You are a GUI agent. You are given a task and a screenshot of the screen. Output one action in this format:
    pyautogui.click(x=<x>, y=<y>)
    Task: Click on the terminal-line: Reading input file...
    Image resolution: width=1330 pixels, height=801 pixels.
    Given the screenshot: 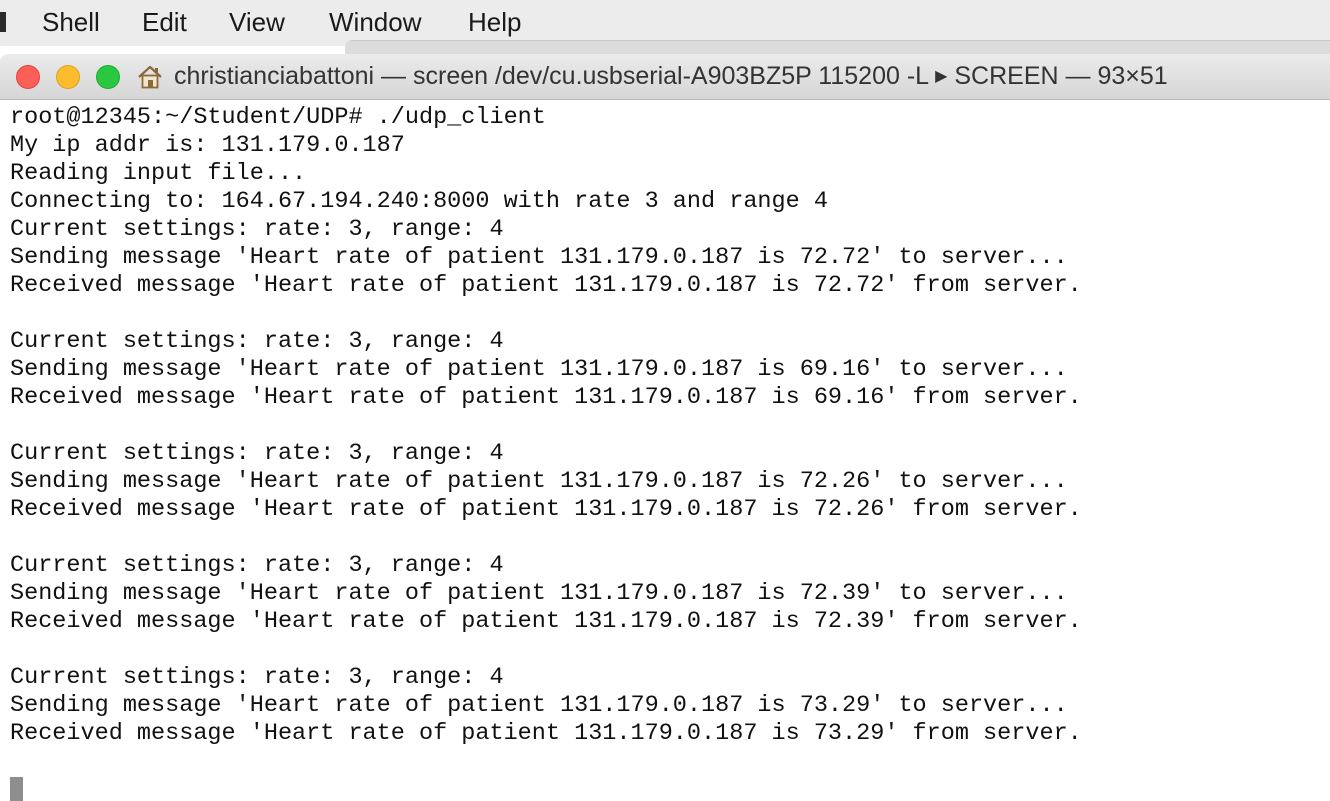 What is the action you would take?
    pyautogui.click(x=158, y=173)
    